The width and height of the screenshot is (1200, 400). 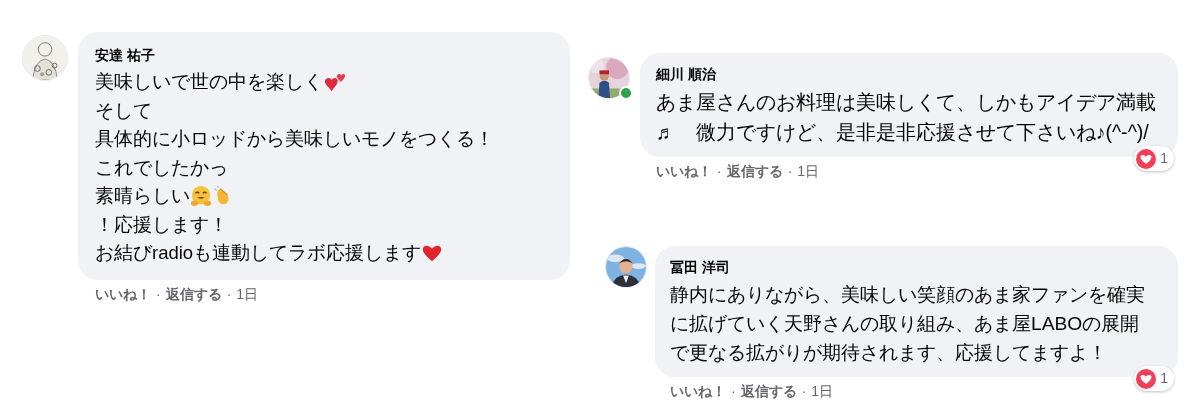 What do you see at coordinates (123, 110) in the screenshot?
I see `comment-text: そして` at bounding box center [123, 110].